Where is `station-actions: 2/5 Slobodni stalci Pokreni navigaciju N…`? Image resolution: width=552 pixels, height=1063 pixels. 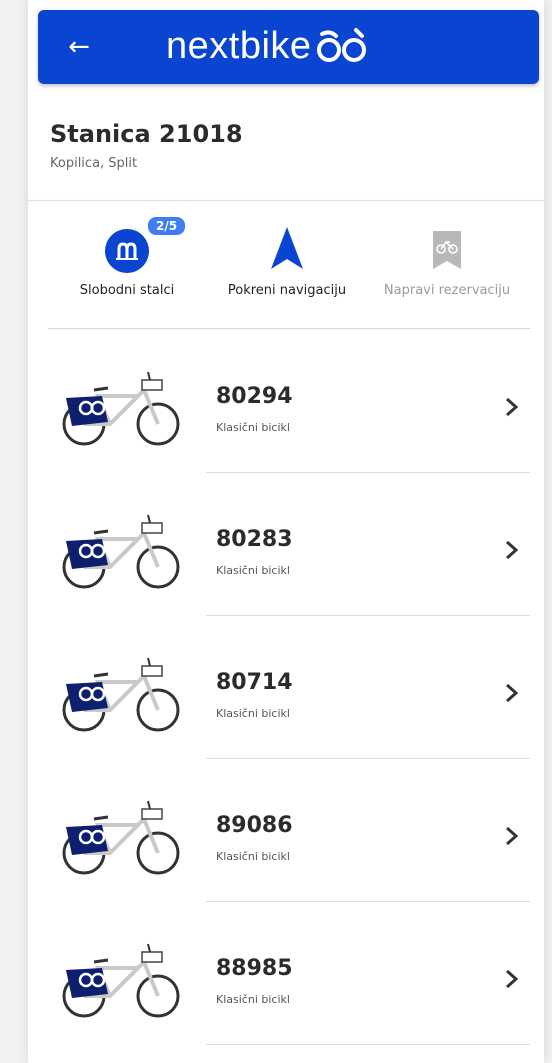 station-actions: 2/5 Slobodni stalci Pokreni navigaciju N… is located at coordinates (286, 270).